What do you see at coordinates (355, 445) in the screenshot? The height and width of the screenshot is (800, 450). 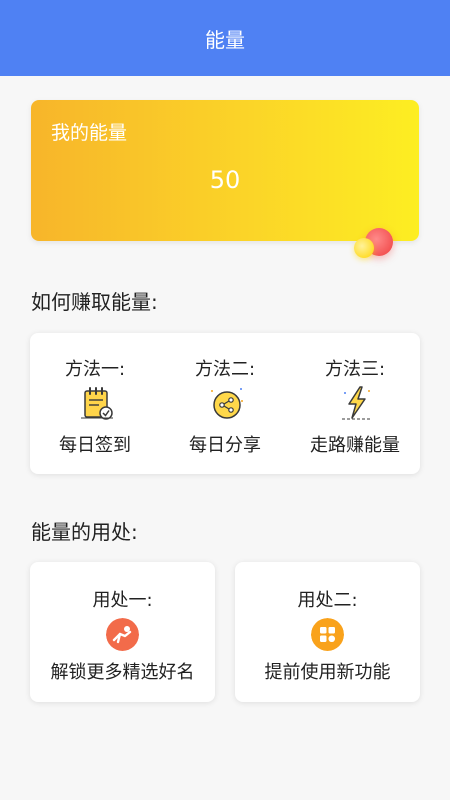 I see `method-name: 走路赚能量` at bounding box center [355, 445].